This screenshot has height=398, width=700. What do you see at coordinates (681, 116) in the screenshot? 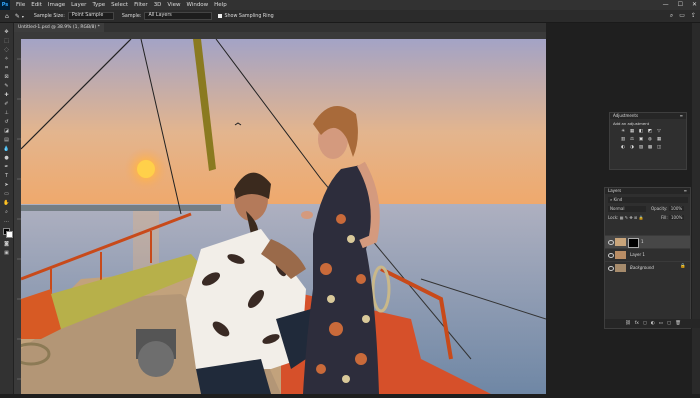
I see `panel-menu-icon: ≡` at bounding box center [681, 116].